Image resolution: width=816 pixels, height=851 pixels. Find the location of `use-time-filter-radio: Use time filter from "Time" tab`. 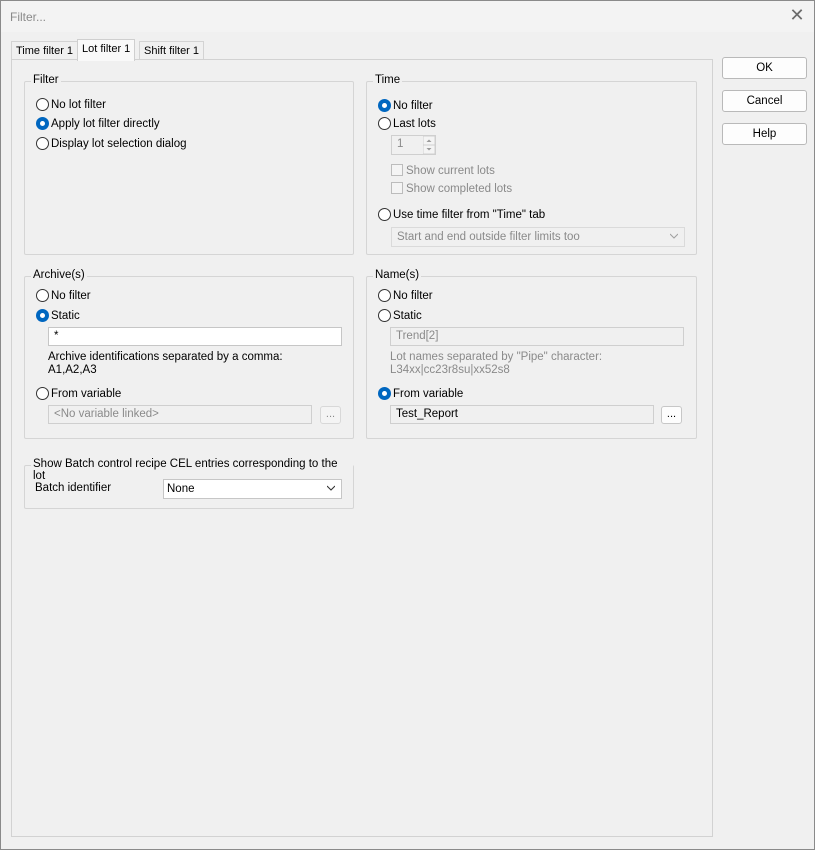

use-time-filter-radio: Use time filter from "Time" tab is located at coordinates (461, 216).